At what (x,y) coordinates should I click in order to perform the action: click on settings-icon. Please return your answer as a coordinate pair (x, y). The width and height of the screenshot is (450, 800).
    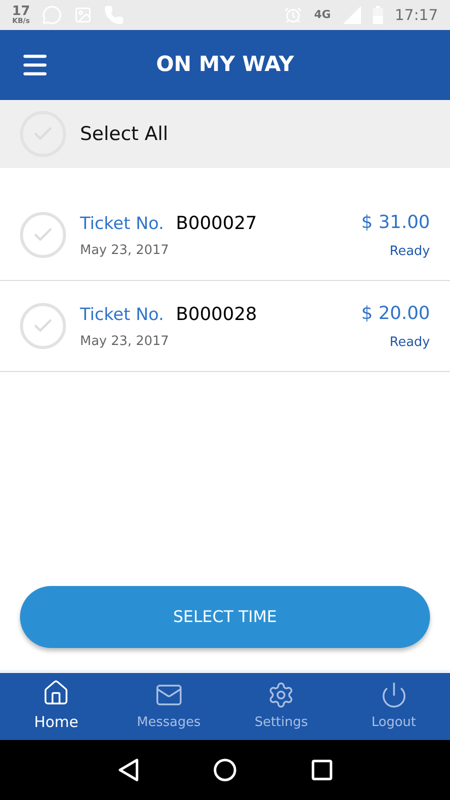
    Looking at the image, I should click on (281, 694).